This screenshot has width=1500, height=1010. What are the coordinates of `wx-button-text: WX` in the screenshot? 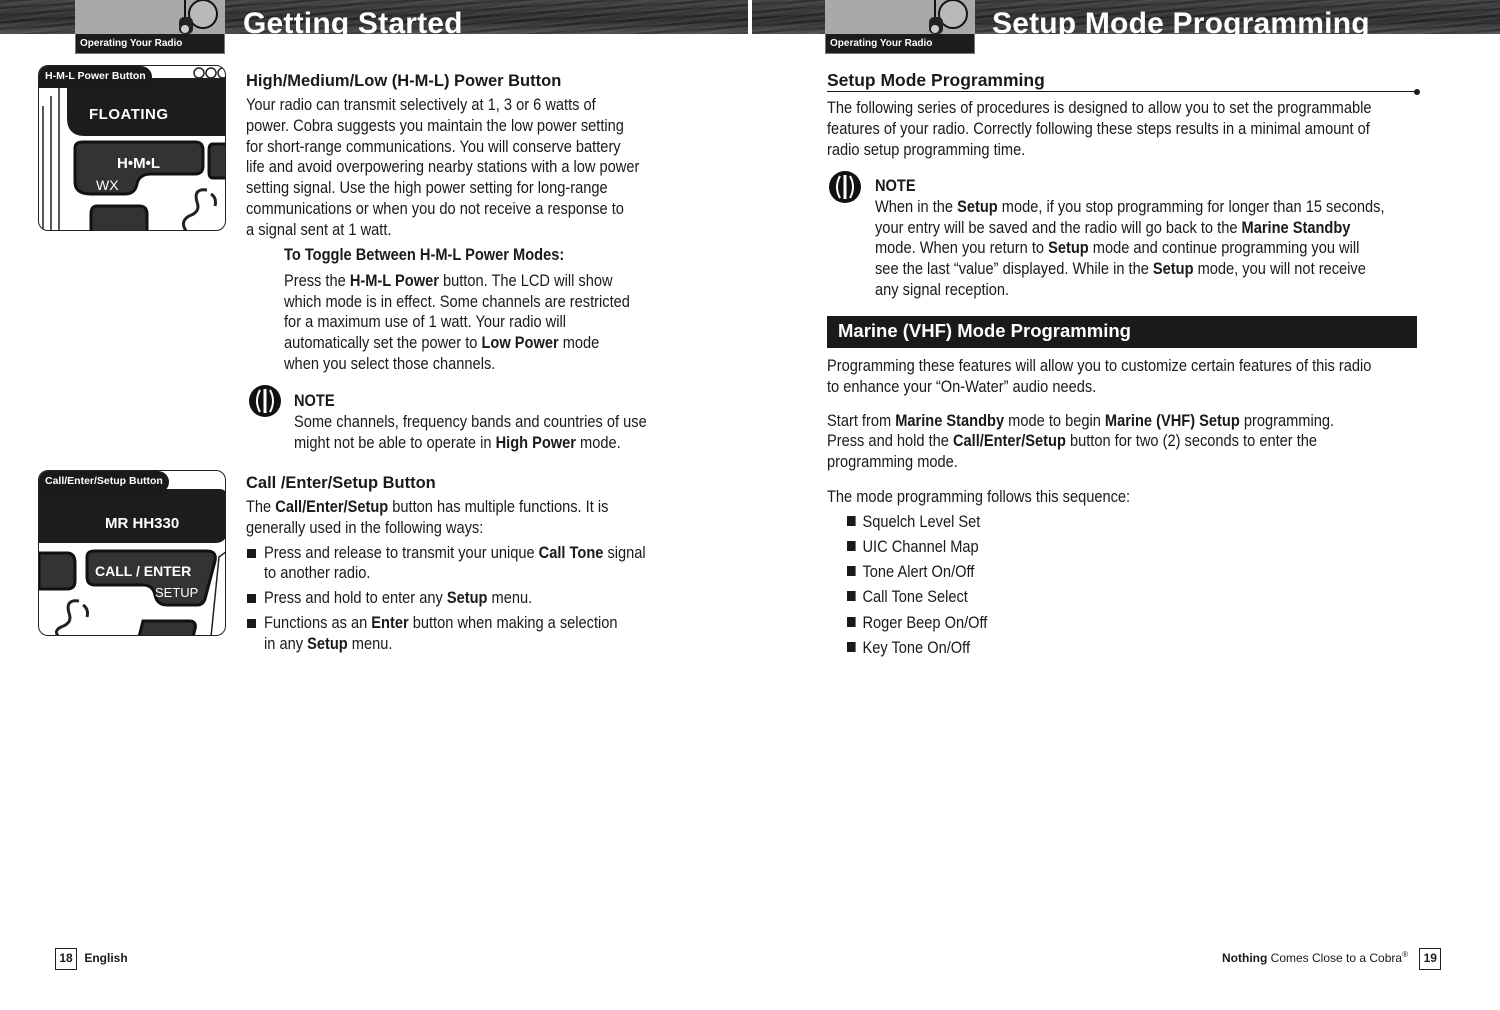 It's located at (107, 185).